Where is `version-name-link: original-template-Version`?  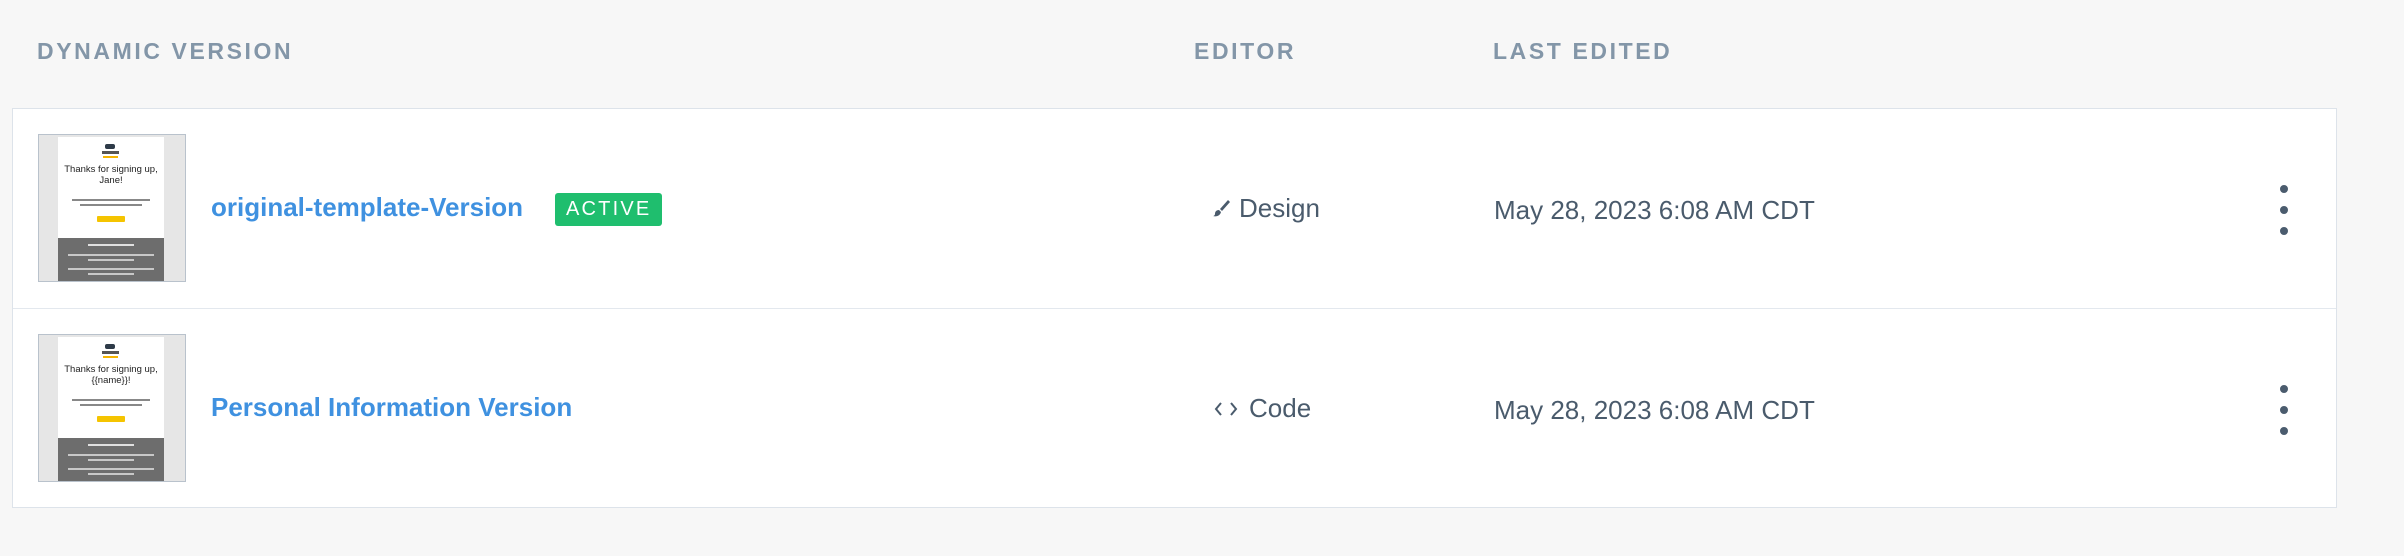 version-name-link: original-template-Version is located at coordinates (367, 207).